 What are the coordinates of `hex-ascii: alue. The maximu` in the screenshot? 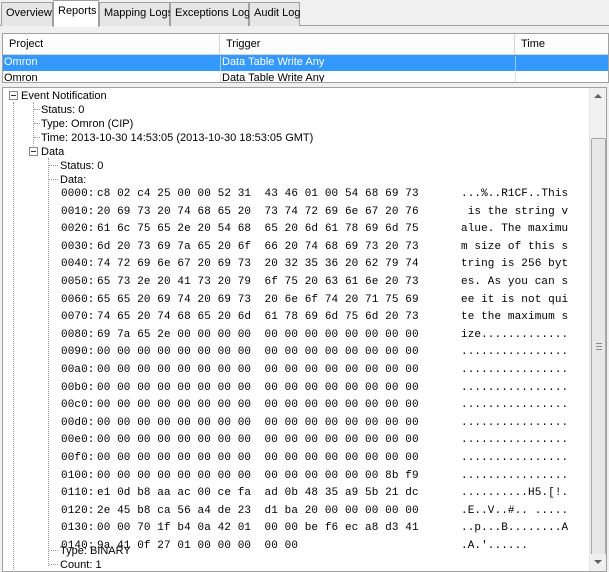 It's located at (515, 229).